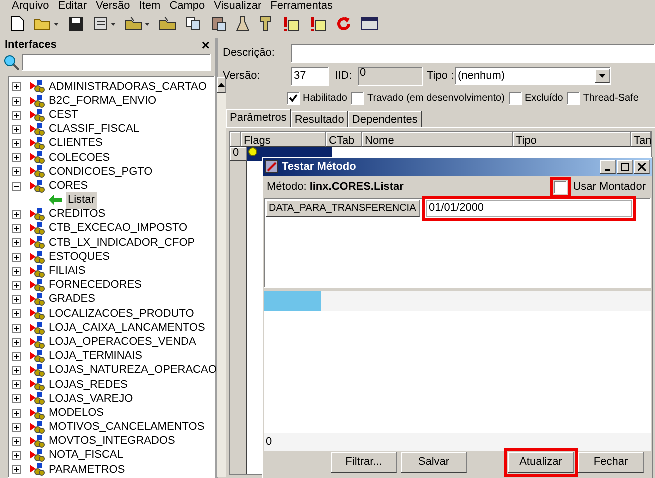 The width and height of the screenshot is (655, 478). I want to click on column-header: Flags, so click(283, 139).